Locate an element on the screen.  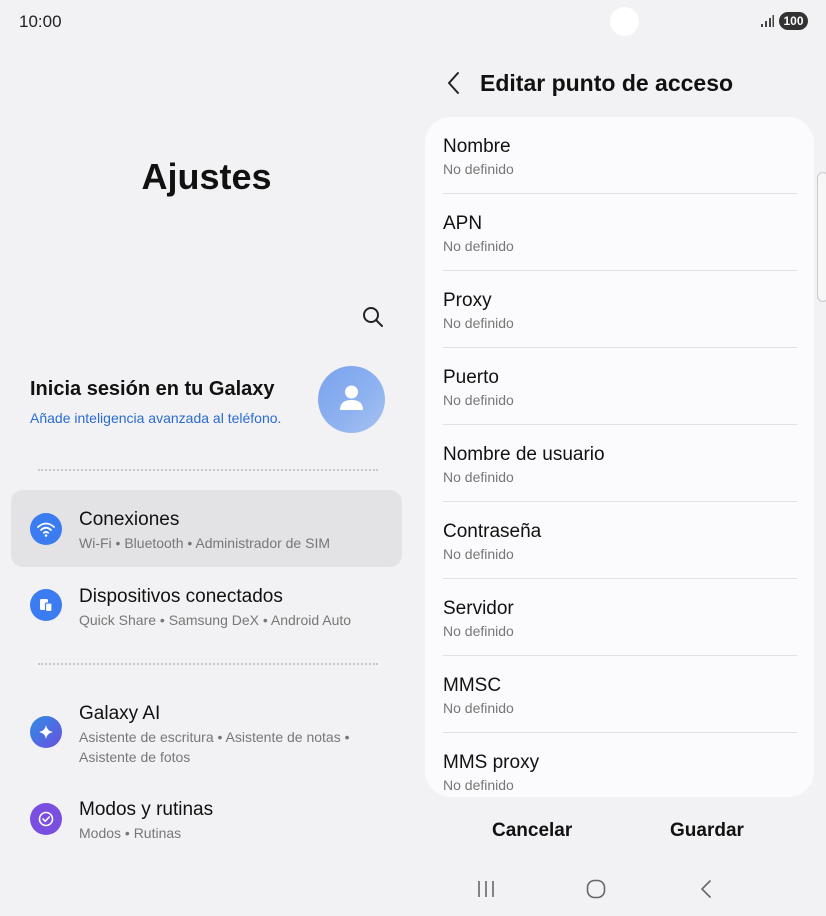
apn-field-contrasena: Contraseña No definido is located at coordinates (620, 540).